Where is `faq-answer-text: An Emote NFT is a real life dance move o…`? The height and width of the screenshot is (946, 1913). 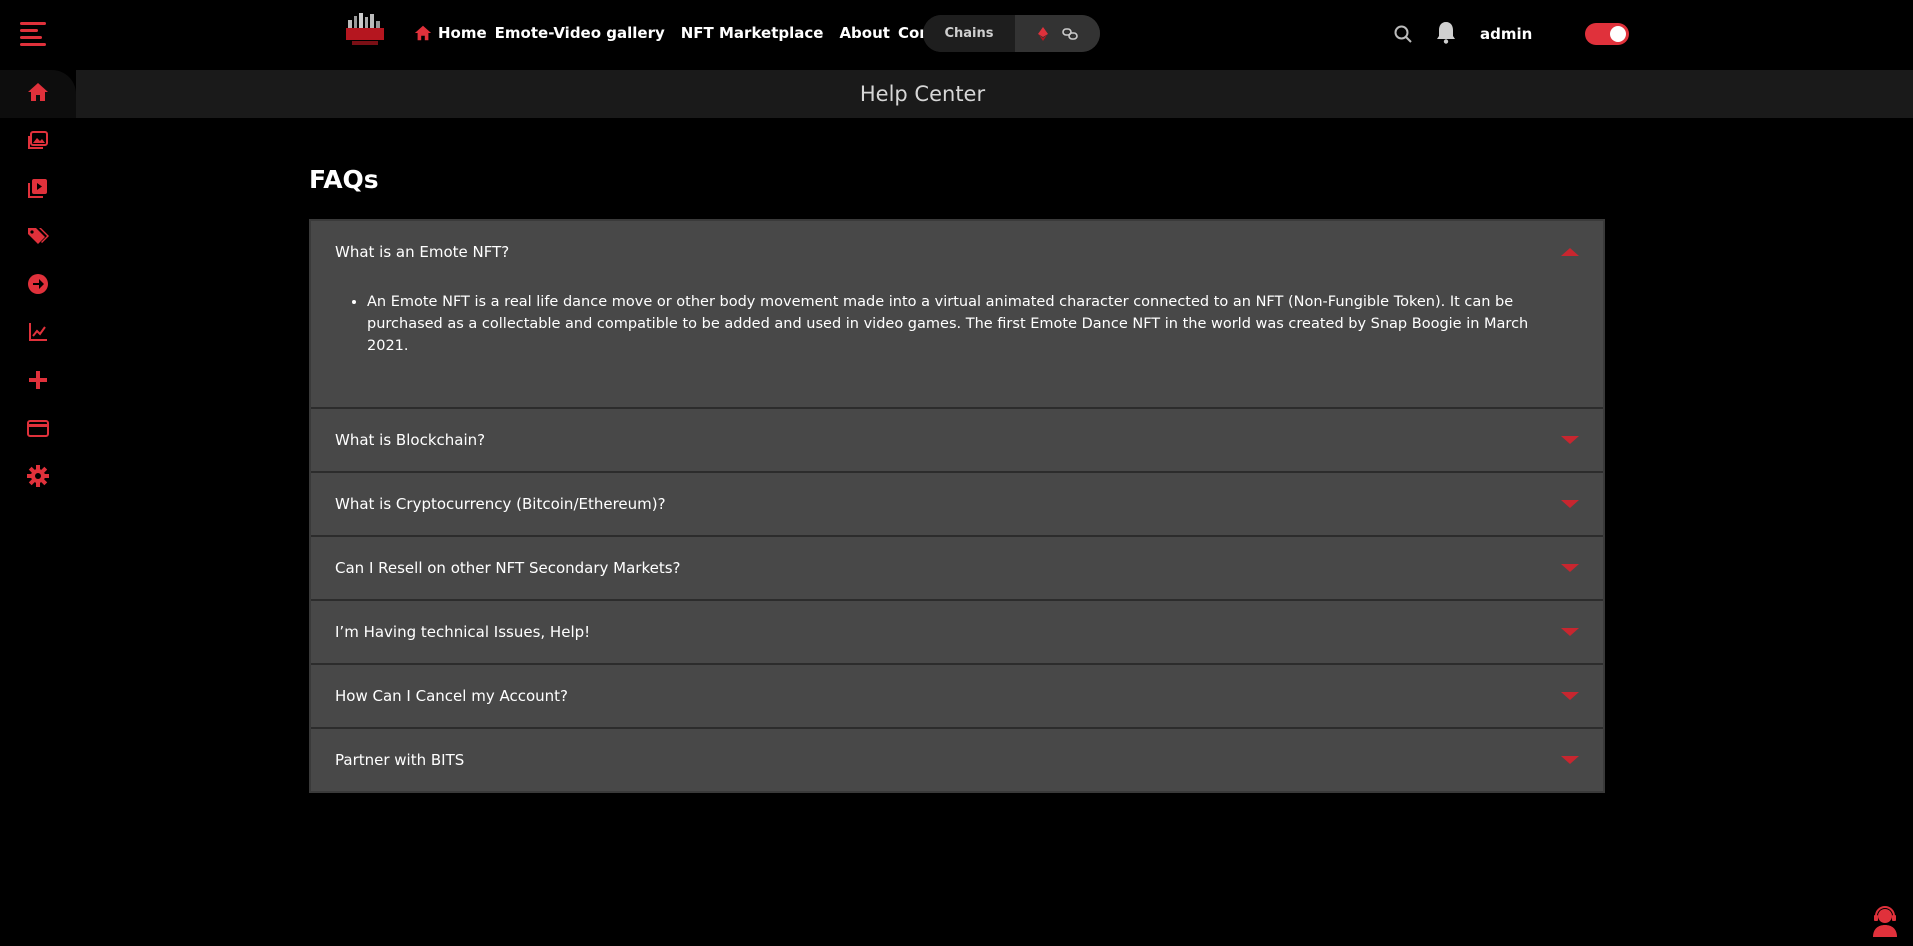 faq-answer-text: An Emote NFT is a real life dance move o… is located at coordinates (964, 324).